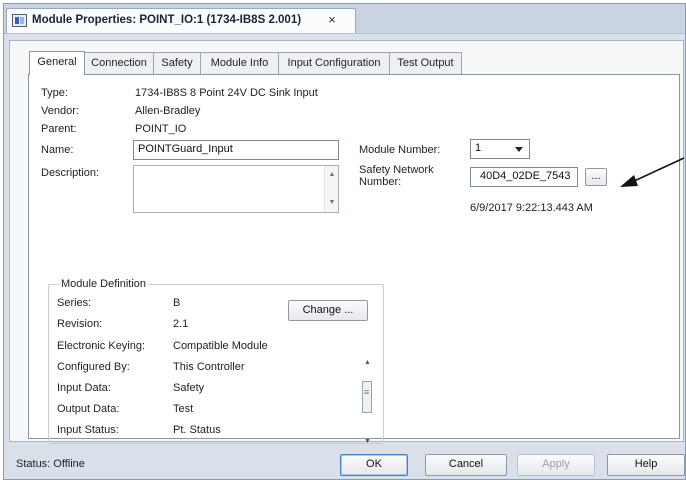  Describe the element at coordinates (646, 465) in the screenshot. I see `help-button: Help` at that location.